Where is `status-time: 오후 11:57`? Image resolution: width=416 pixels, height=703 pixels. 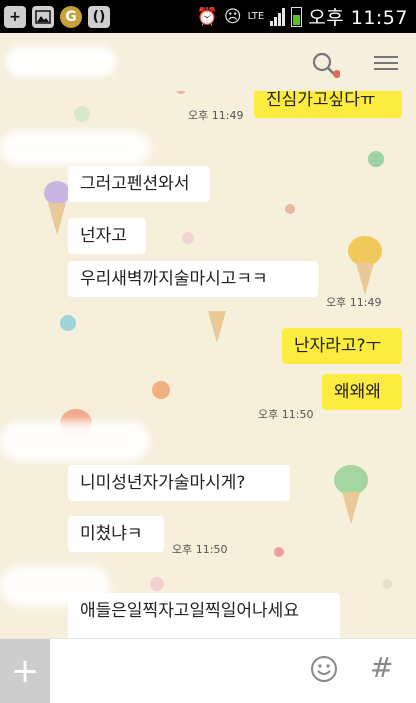 status-time: 오후 11:57 is located at coordinates (358, 18).